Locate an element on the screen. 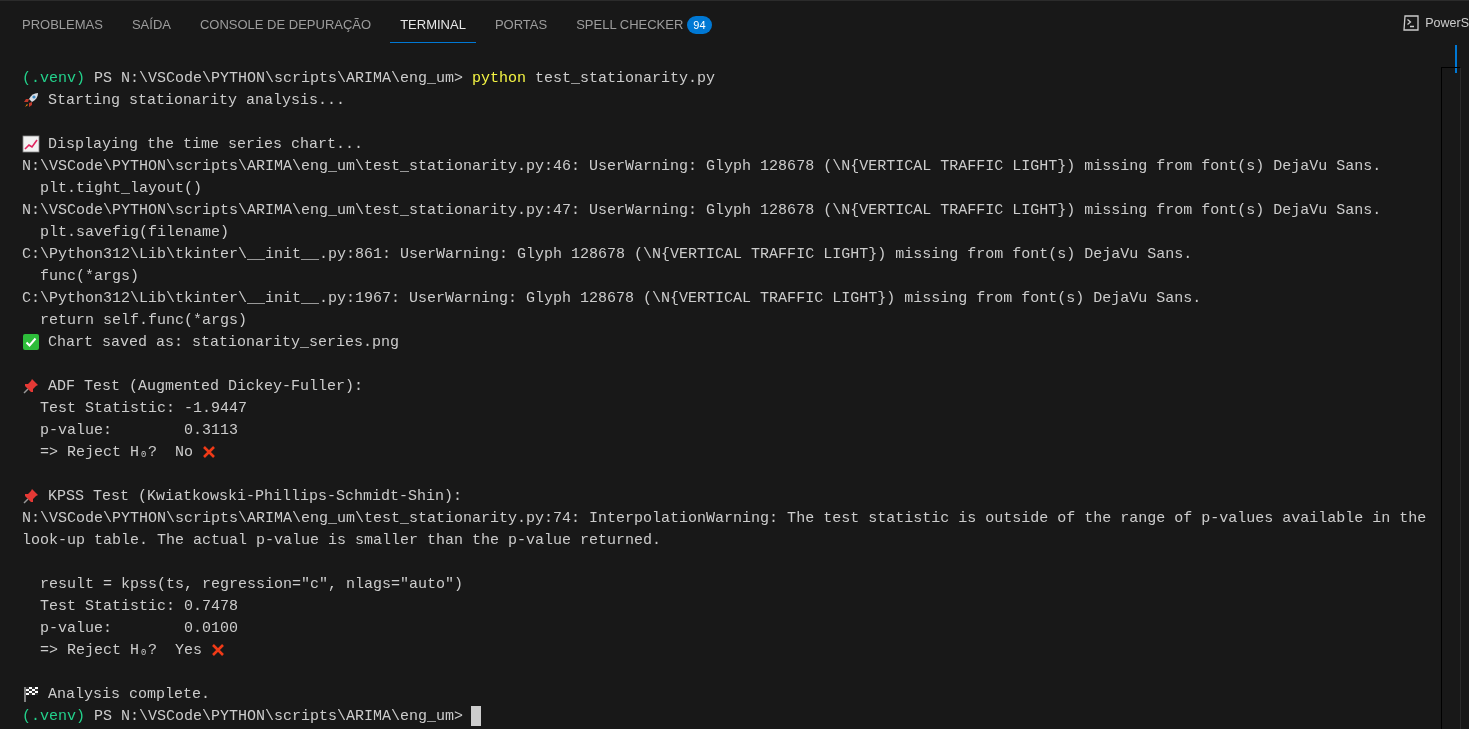 The image size is (1469, 729). command-args: test_stationarity.py is located at coordinates (625, 78).